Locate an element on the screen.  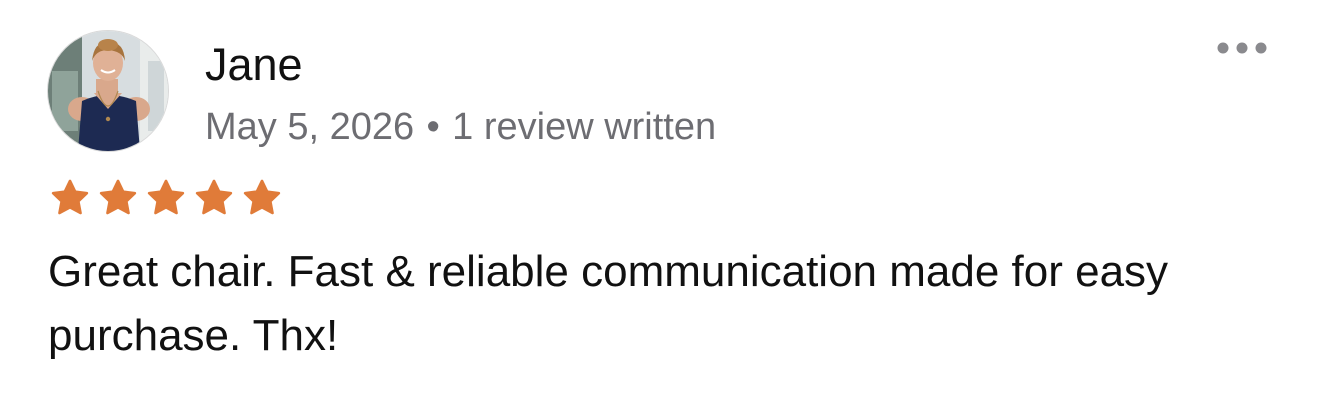
review-count: 1 review written is located at coordinates (584, 127).